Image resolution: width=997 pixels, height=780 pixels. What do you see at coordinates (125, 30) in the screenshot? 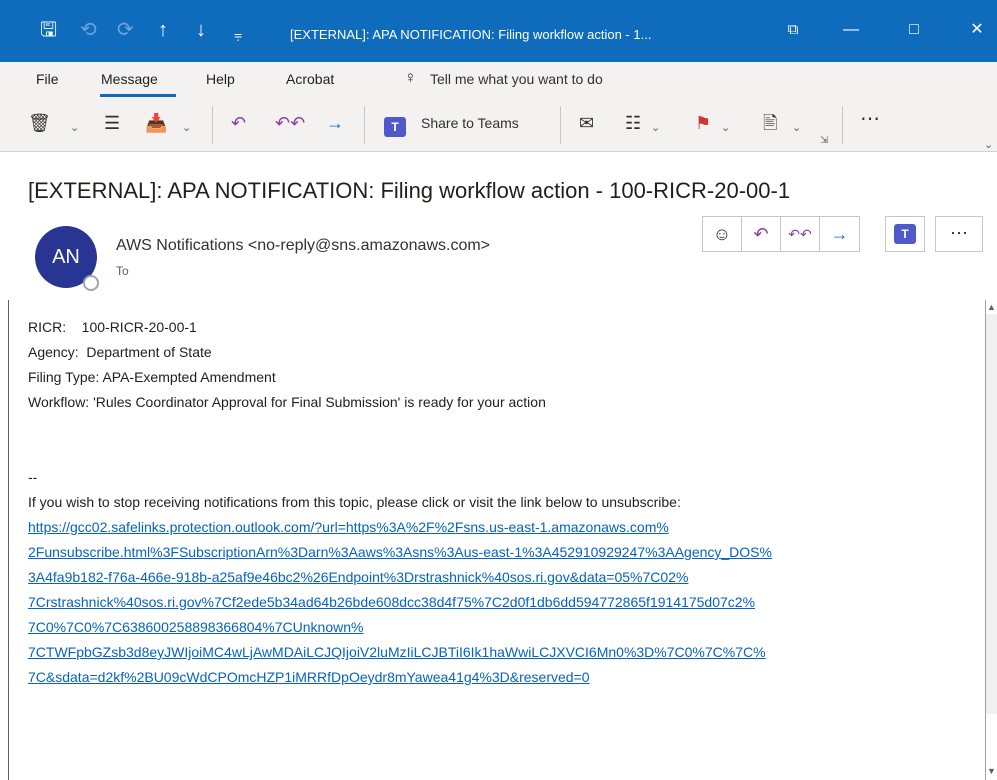
I see `redo-icon: ⟳` at bounding box center [125, 30].